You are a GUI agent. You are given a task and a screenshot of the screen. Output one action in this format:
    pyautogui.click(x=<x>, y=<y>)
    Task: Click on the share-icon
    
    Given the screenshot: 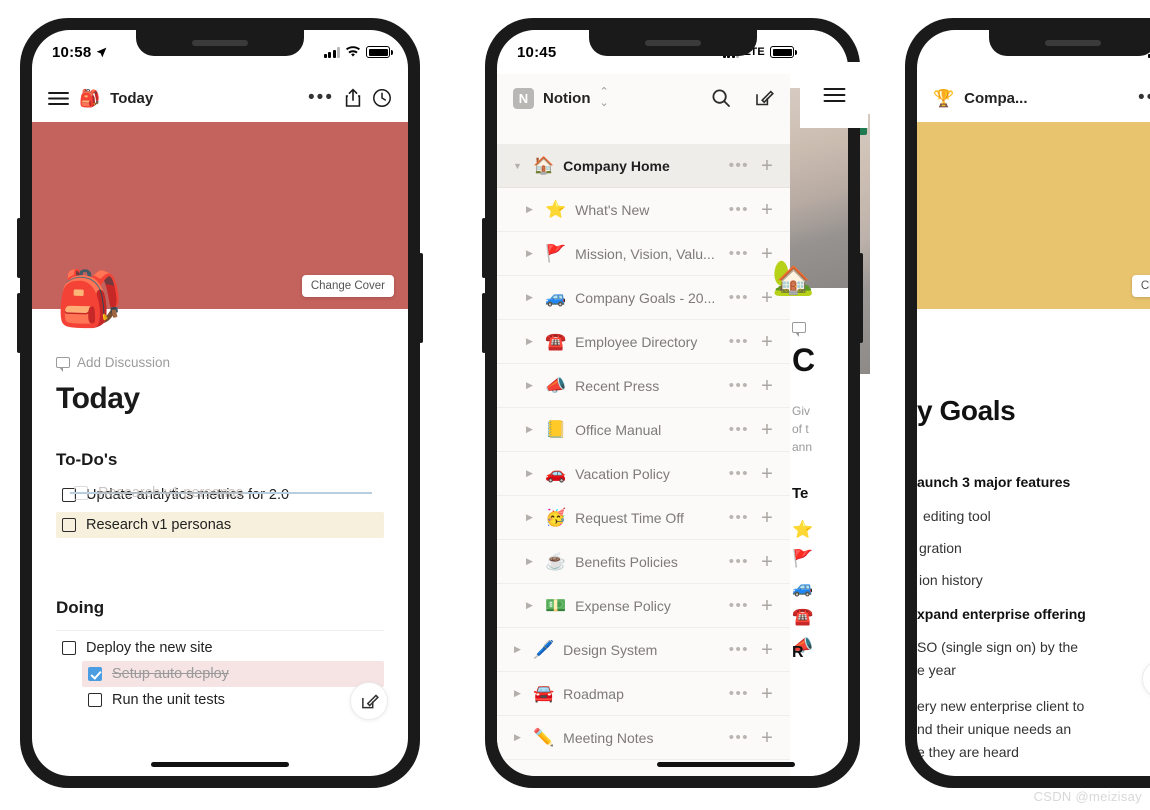 What is the action you would take?
    pyautogui.click(x=353, y=98)
    